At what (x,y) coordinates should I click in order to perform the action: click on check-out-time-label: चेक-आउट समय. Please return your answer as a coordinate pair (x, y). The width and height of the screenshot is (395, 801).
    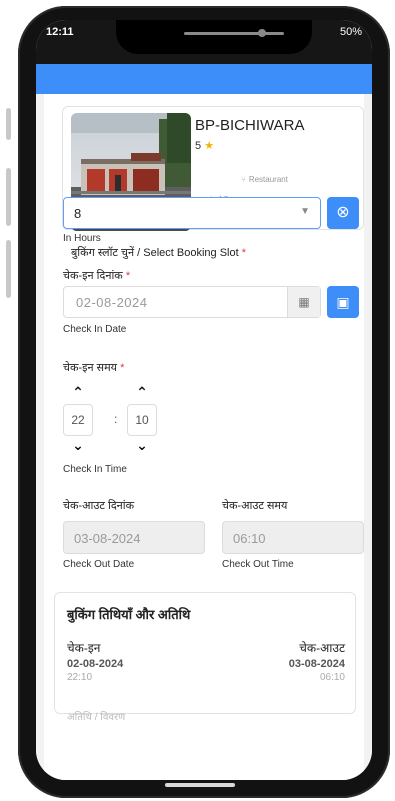
    Looking at the image, I should click on (255, 506).